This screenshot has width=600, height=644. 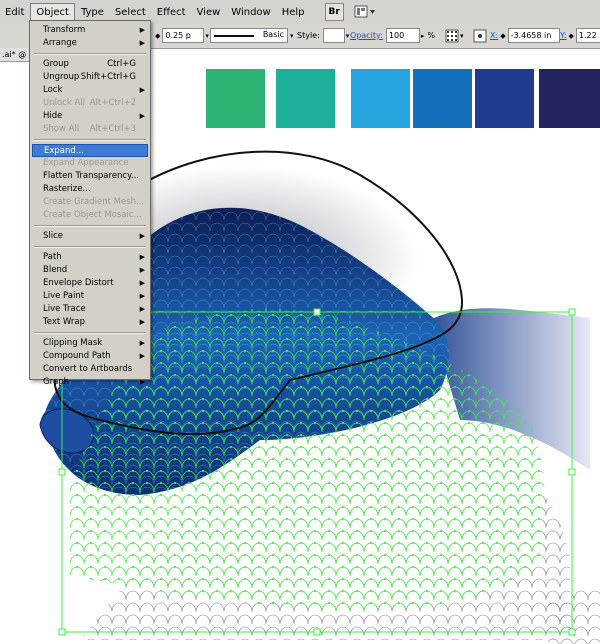 What do you see at coordinates (333, 35) in the screenshot?
I see `style-swatch` at bounding box center [333, 35].